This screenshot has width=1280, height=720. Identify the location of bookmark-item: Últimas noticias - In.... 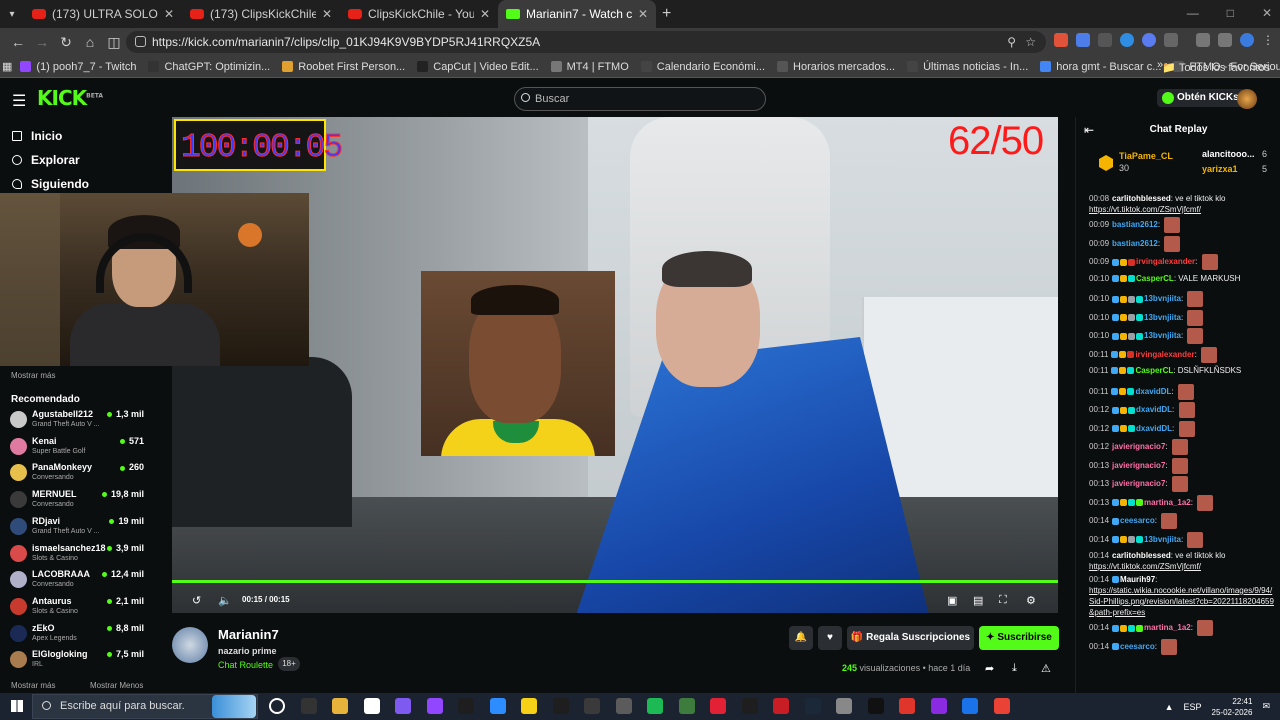
(967, 67).